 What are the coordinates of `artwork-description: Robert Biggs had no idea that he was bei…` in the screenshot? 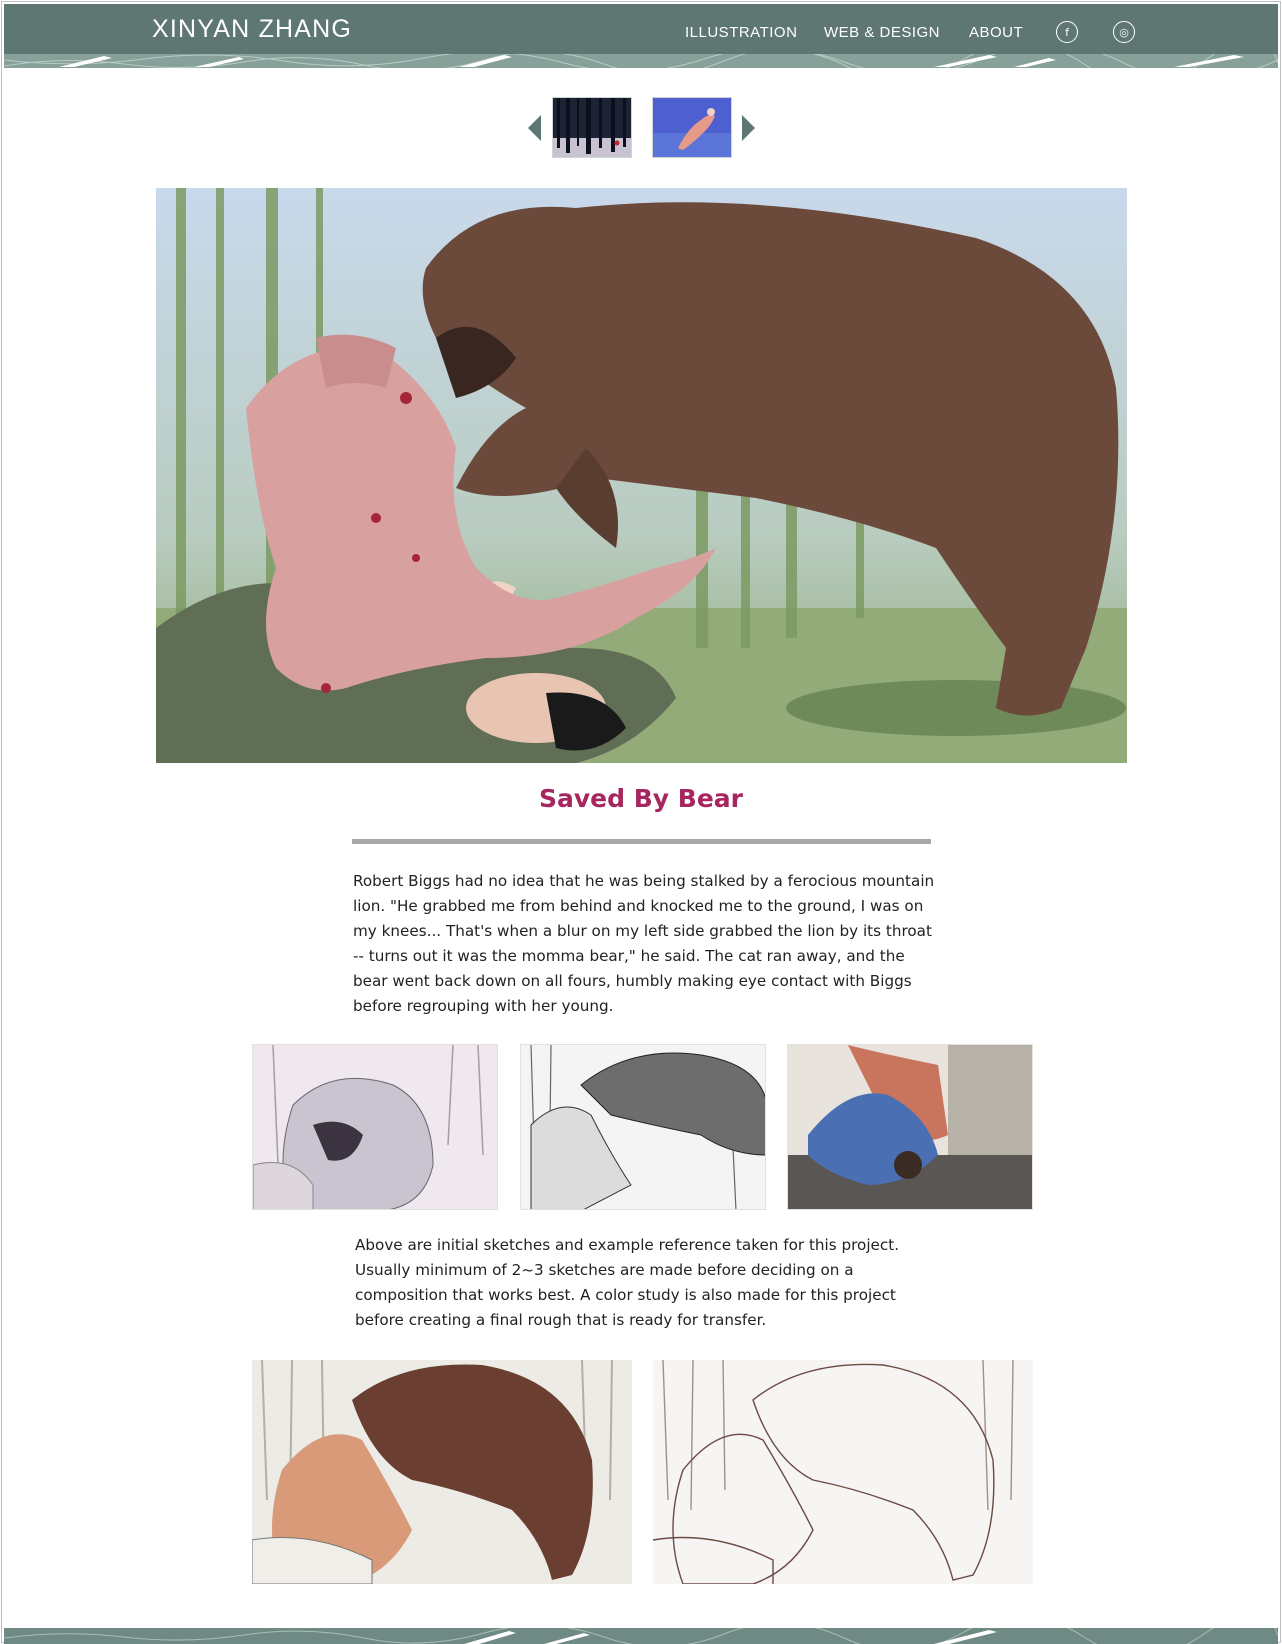 It's located at (644, 943).